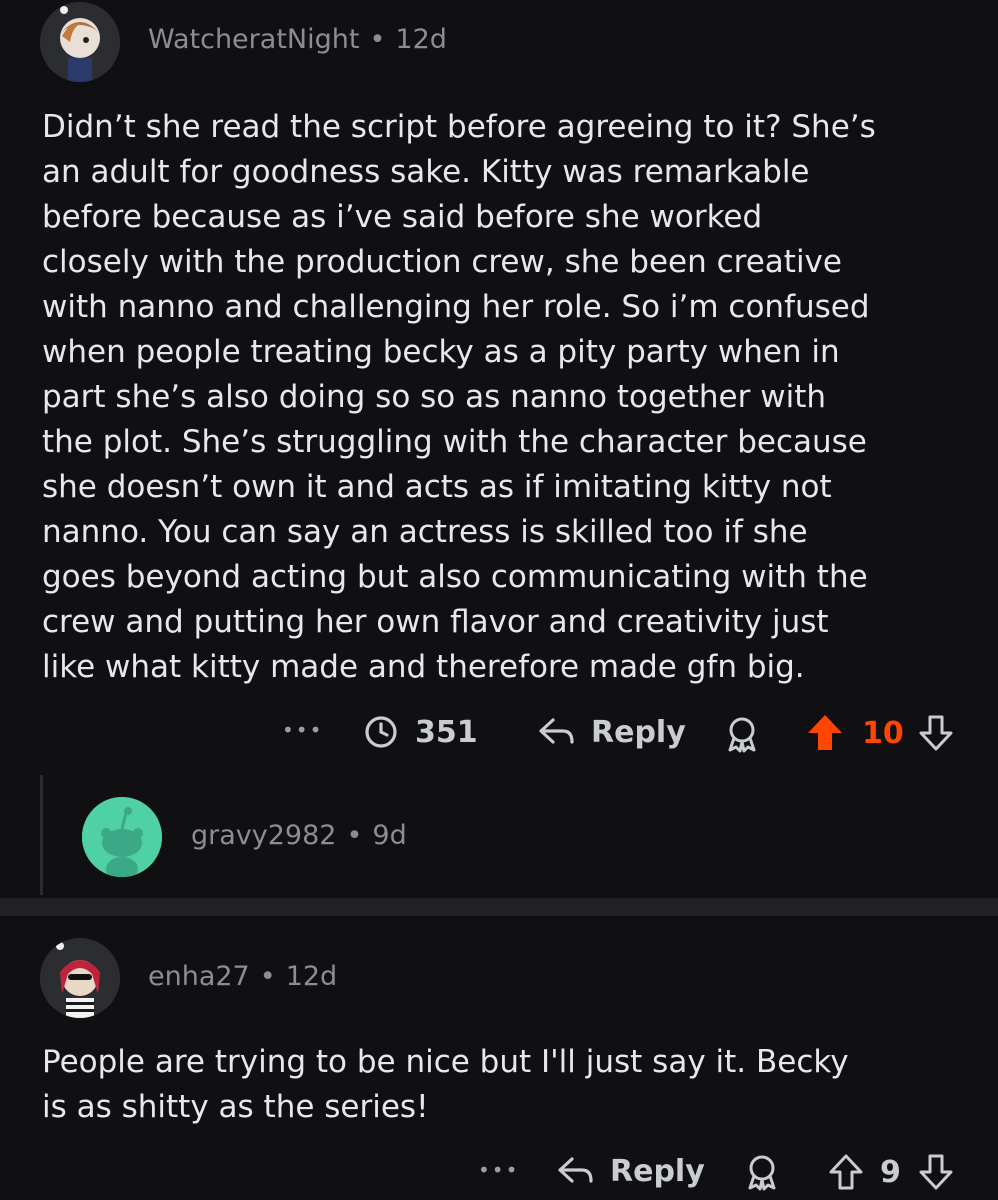 Image resolution: width=998 pixels, height=1200 pixels. I want to click on thread-line, so click(41, 835).